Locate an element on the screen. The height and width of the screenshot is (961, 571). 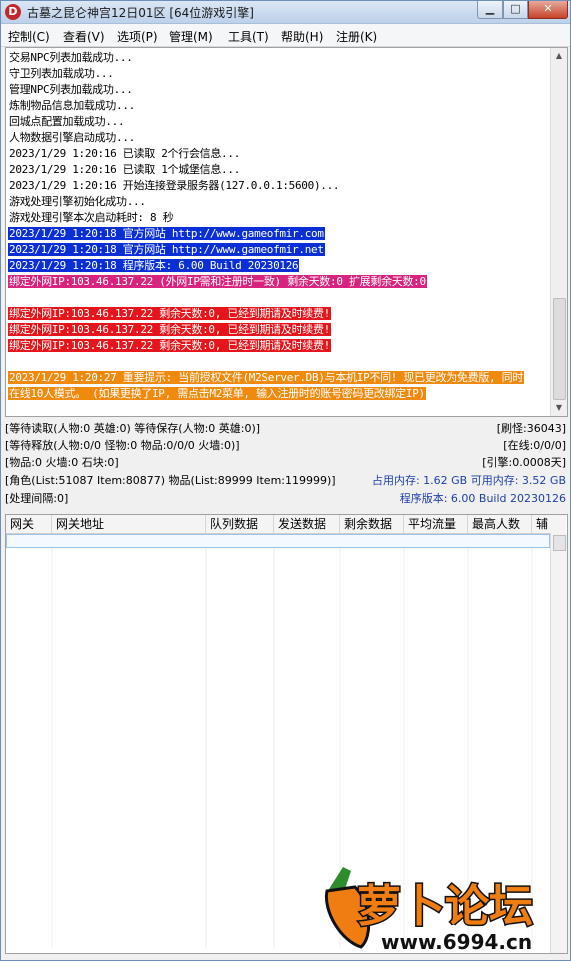
watermark-brand: 萝卜论坛 is located at coordinates (445, 906).